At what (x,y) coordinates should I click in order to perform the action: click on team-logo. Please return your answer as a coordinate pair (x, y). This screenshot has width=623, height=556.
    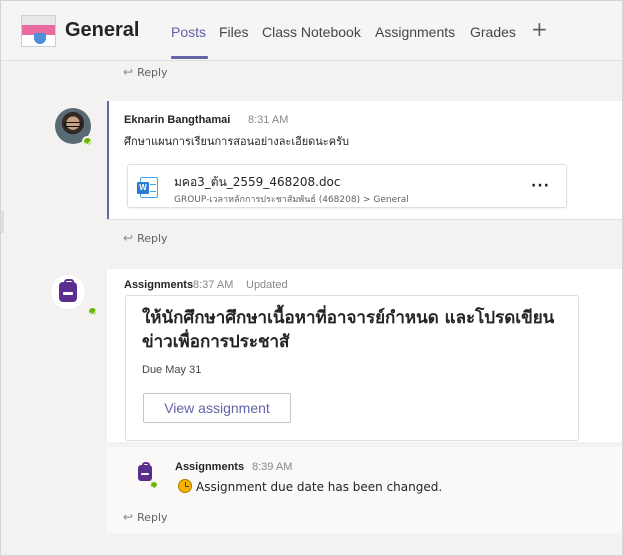
    Looking at the image, I should click on (38, 31).